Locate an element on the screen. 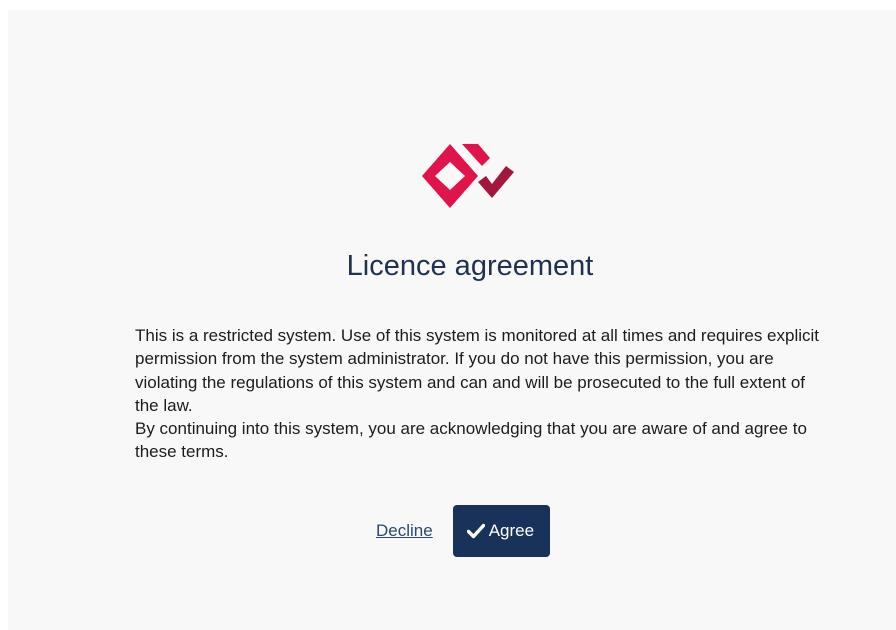  checkmark-icon is located at coordinates (475, 531).